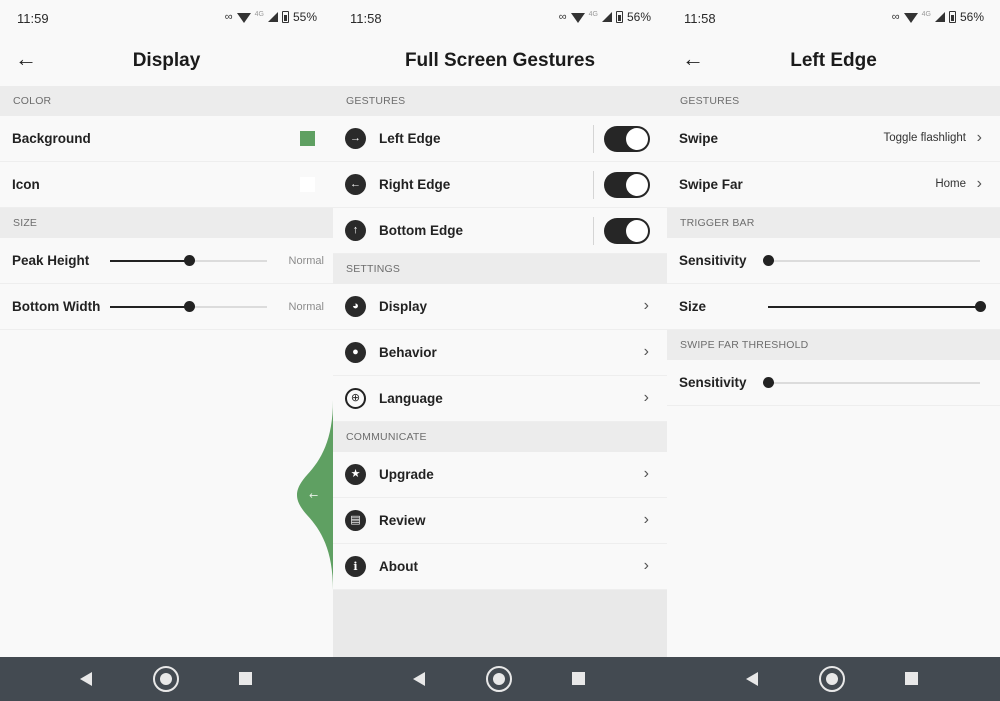 This screenshot has width=1000, height=701. I want to click on section-header-settings: SETTINGS, so click(500, 269).